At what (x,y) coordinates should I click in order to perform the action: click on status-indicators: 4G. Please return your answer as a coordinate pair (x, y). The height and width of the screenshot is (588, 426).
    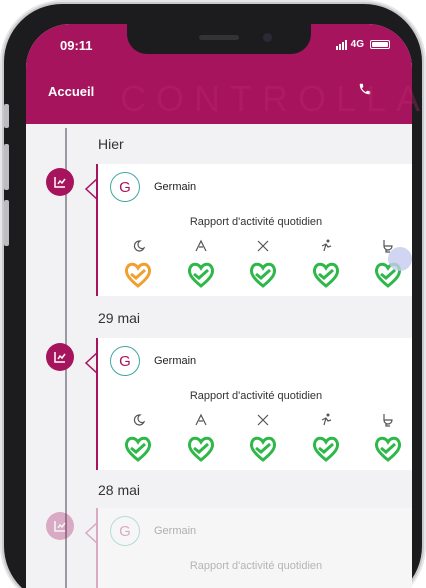
    Looking at the image, I should click on (362, 44).